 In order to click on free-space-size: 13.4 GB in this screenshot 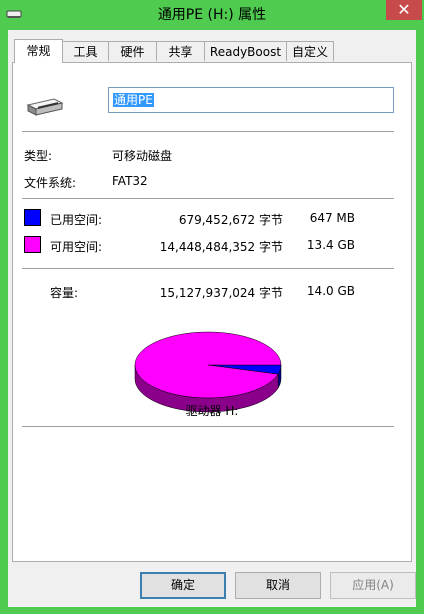, I will do `click(330, 245)`.